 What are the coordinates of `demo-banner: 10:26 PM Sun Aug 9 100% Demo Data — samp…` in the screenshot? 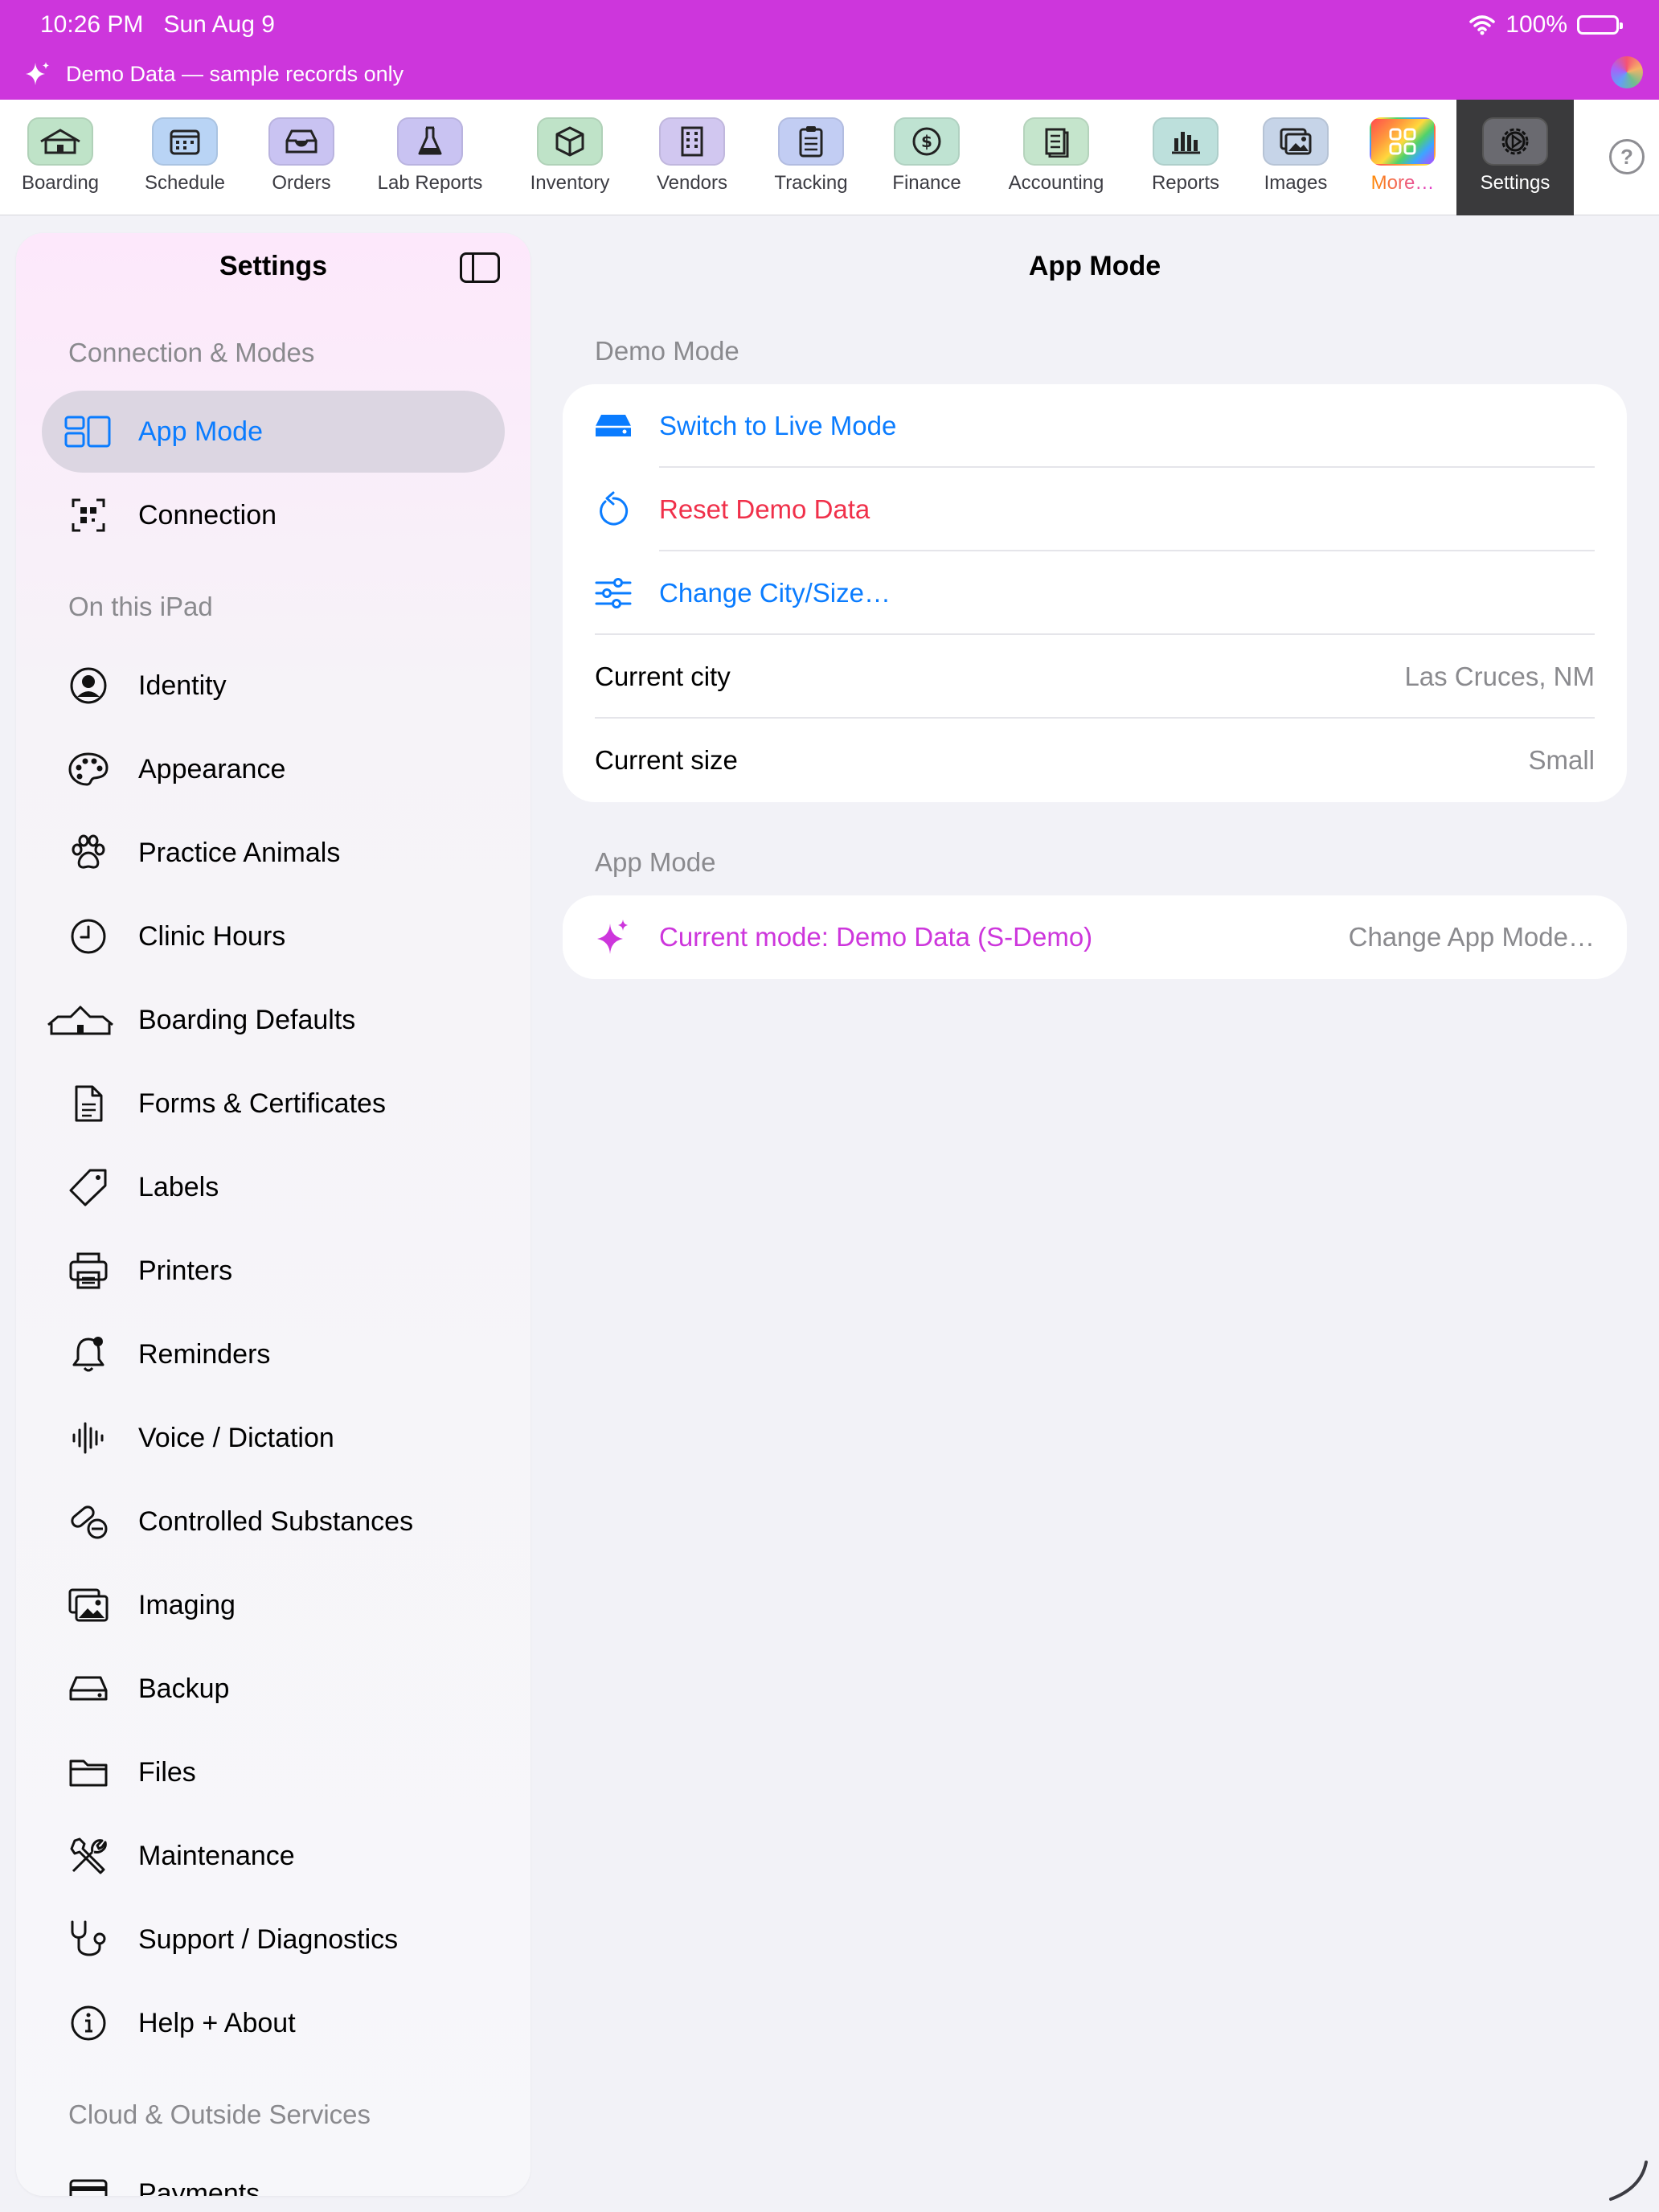 It's located at (829, 50).